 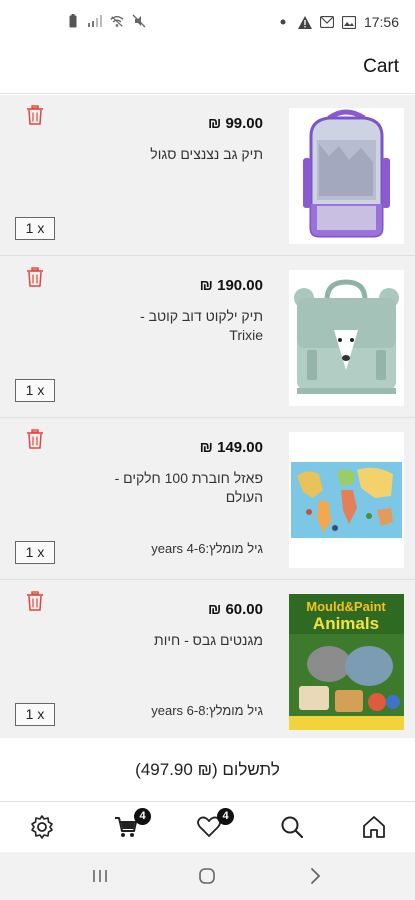 What do you see at coordinates (215, 824) in the screenshot?
I see `nav-wishlist: 4` at bounding box center [215, 824].